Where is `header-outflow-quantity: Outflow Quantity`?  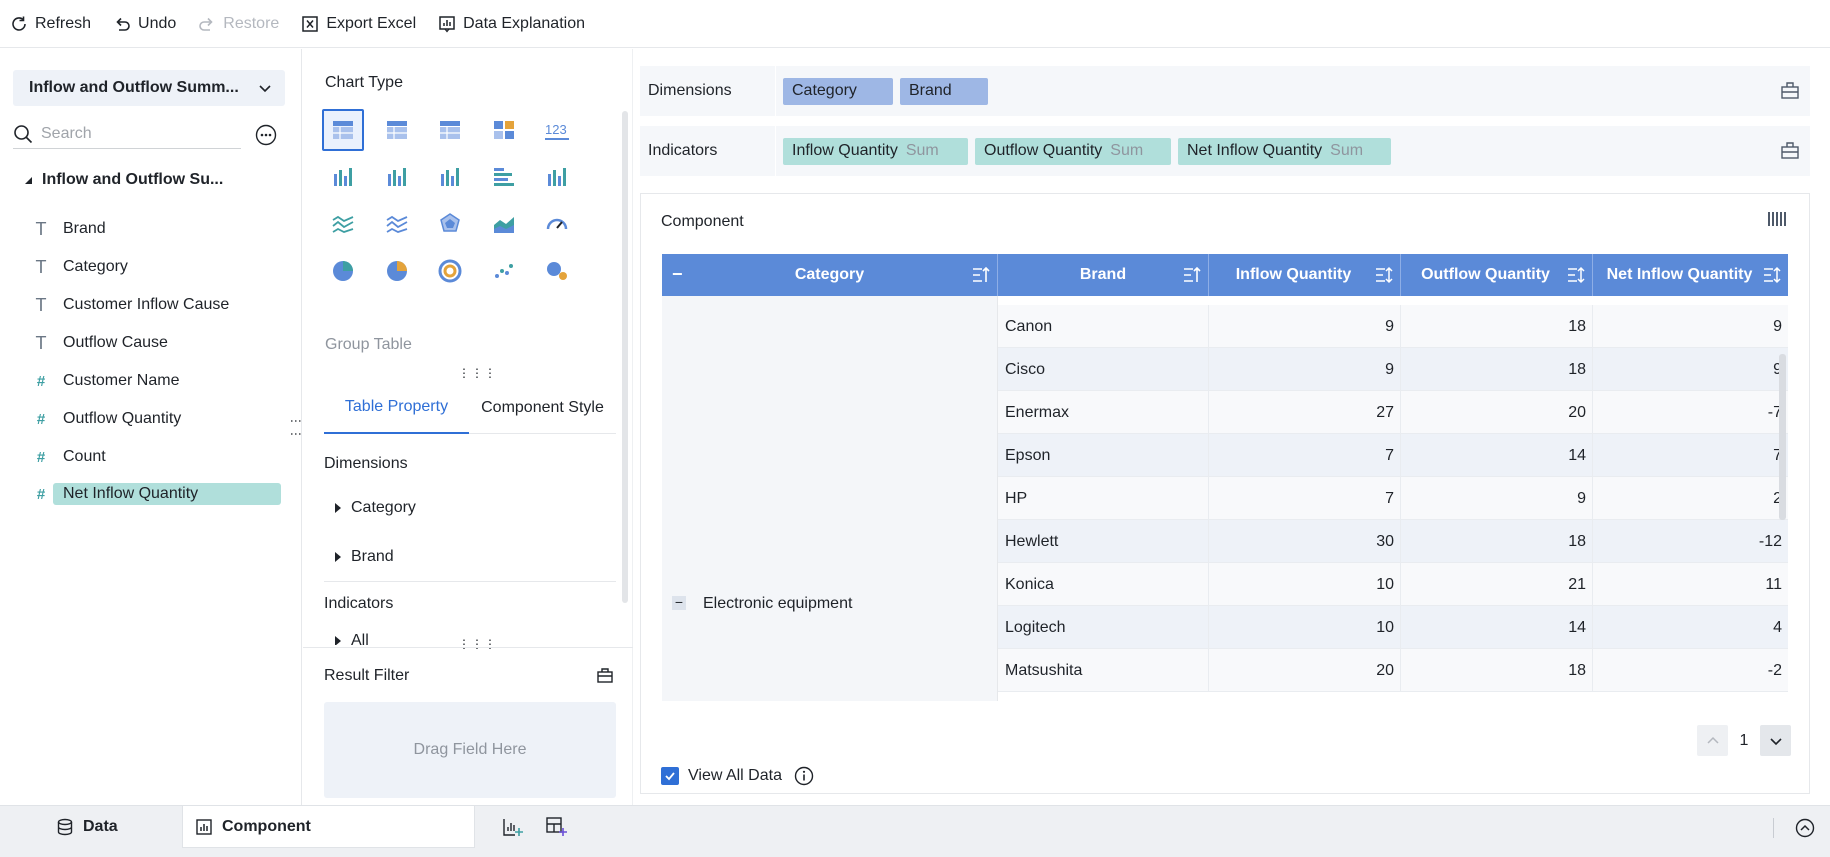 header-outflow-quantity: Outflow Quantity is located at coordinates (1497, 275).